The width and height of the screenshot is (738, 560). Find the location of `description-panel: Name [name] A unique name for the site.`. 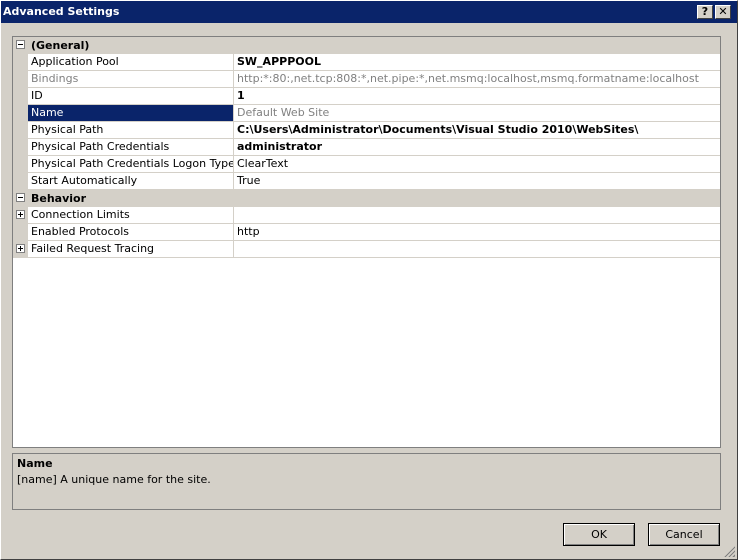

description-panel: Name [name] A unique name for the site. is located at coordinates (366, 481).